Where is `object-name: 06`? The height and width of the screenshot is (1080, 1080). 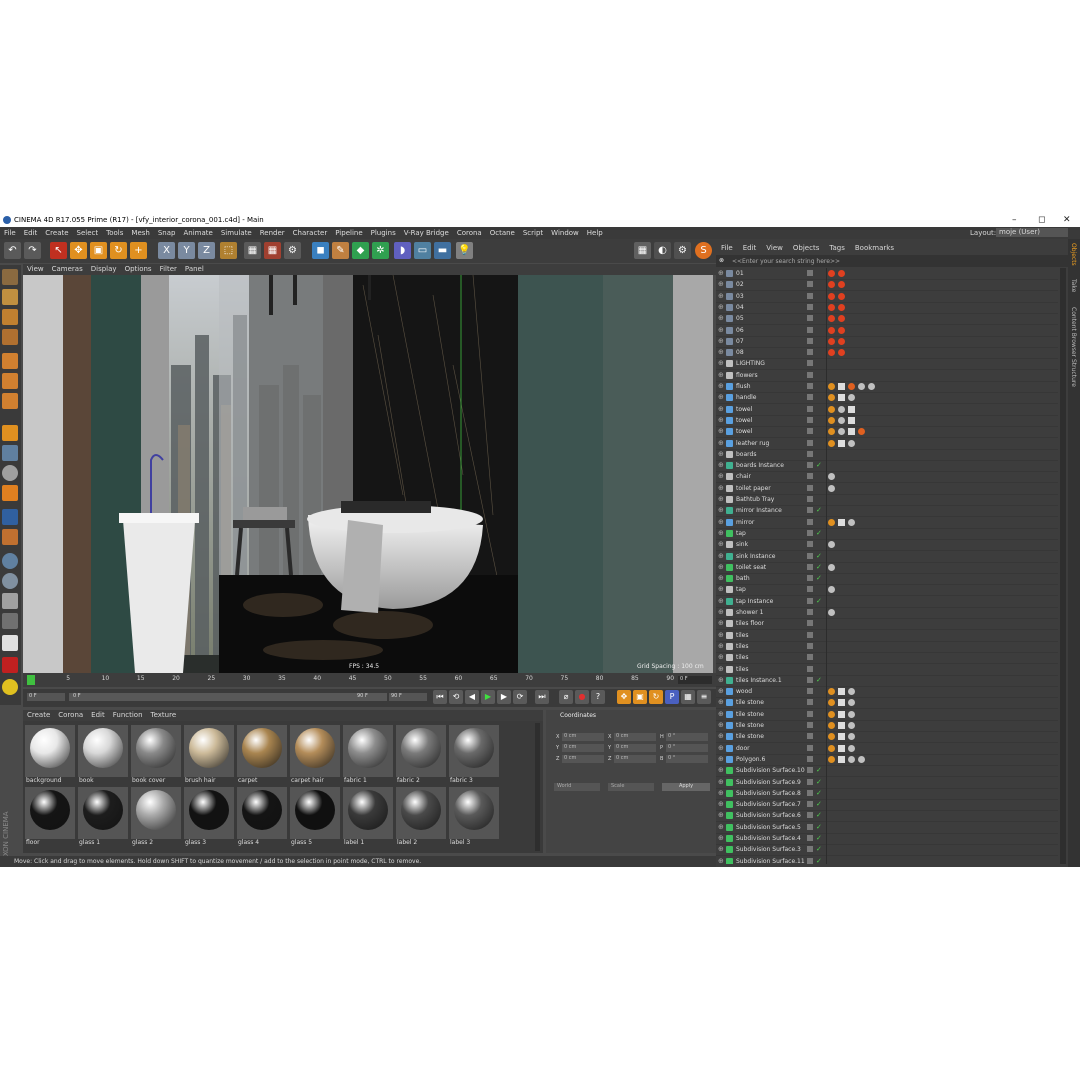 object-name: 06 is located at coordinates (740, 330).